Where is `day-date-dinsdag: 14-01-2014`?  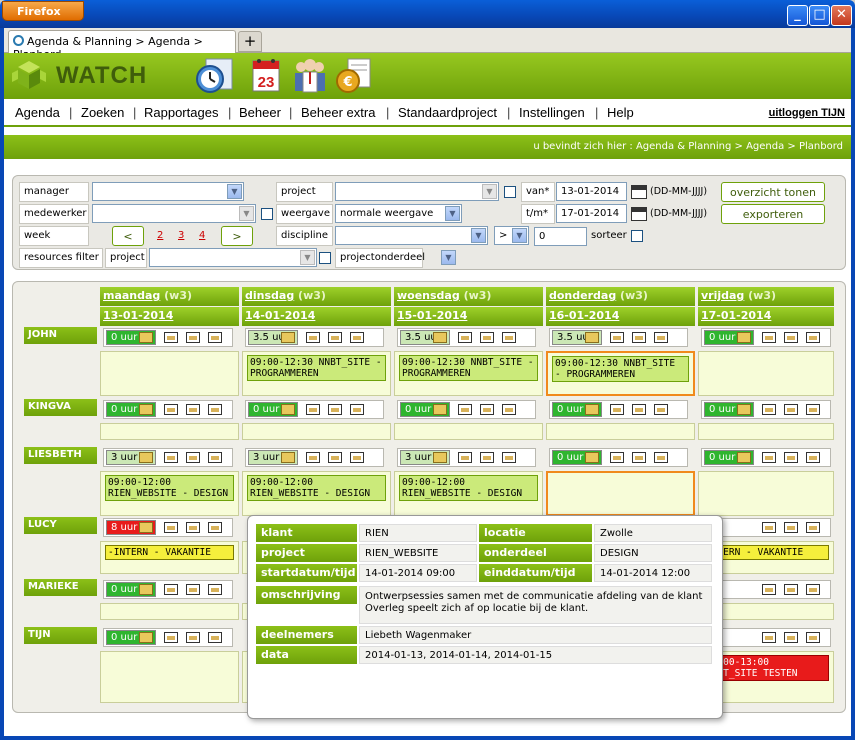
day-date-dinsdag: 14-01-2014 is located at coordinates (316, 316).